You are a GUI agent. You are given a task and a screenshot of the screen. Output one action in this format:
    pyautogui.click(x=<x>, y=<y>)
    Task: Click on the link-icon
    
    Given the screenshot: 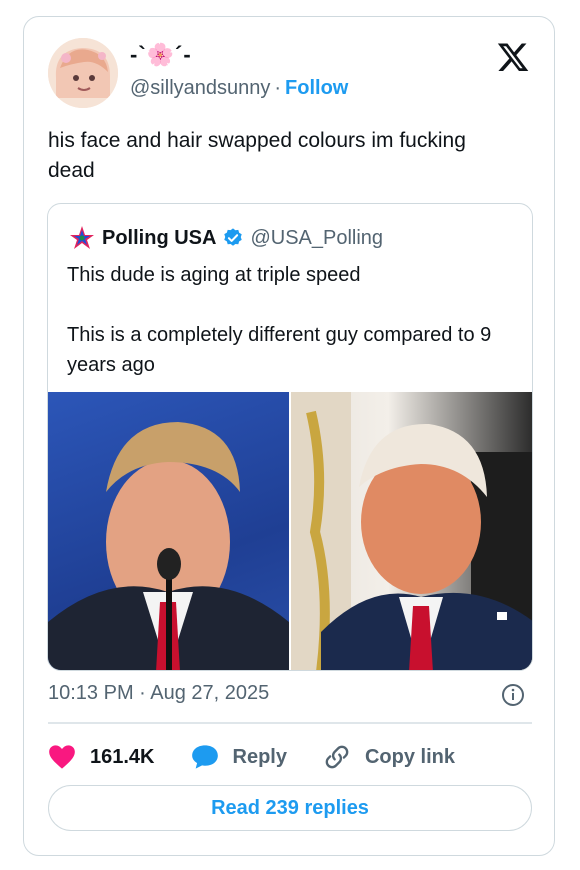 What is the action you would take?
    pyautogui.click(x=337, y=757)
    